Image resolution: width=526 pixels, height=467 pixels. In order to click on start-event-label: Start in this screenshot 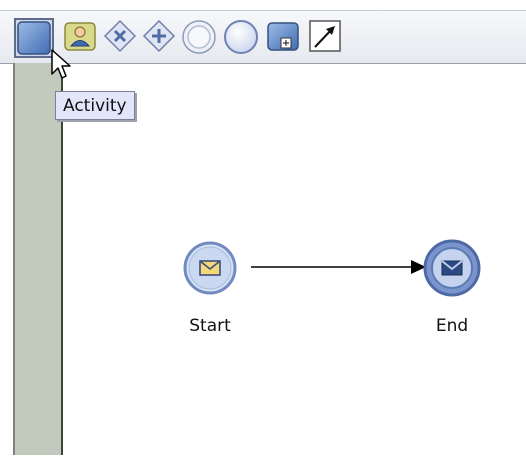, I will do `click(210, 326)`.